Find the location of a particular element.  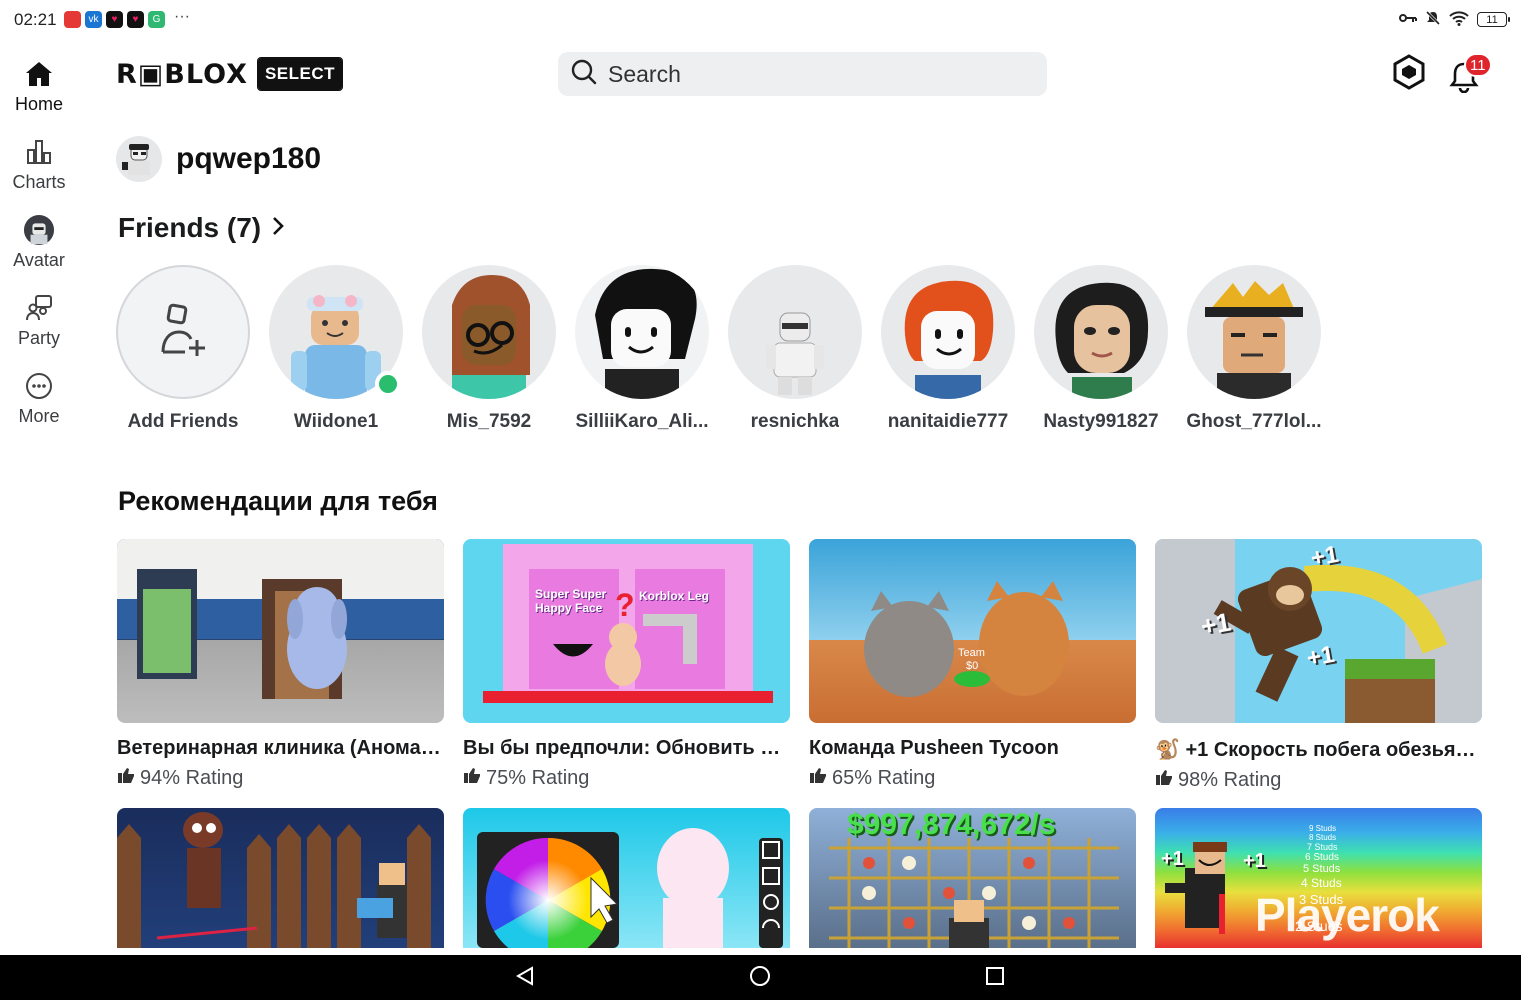

sidebar-item-home: Home is located at coordinates (39, 89).